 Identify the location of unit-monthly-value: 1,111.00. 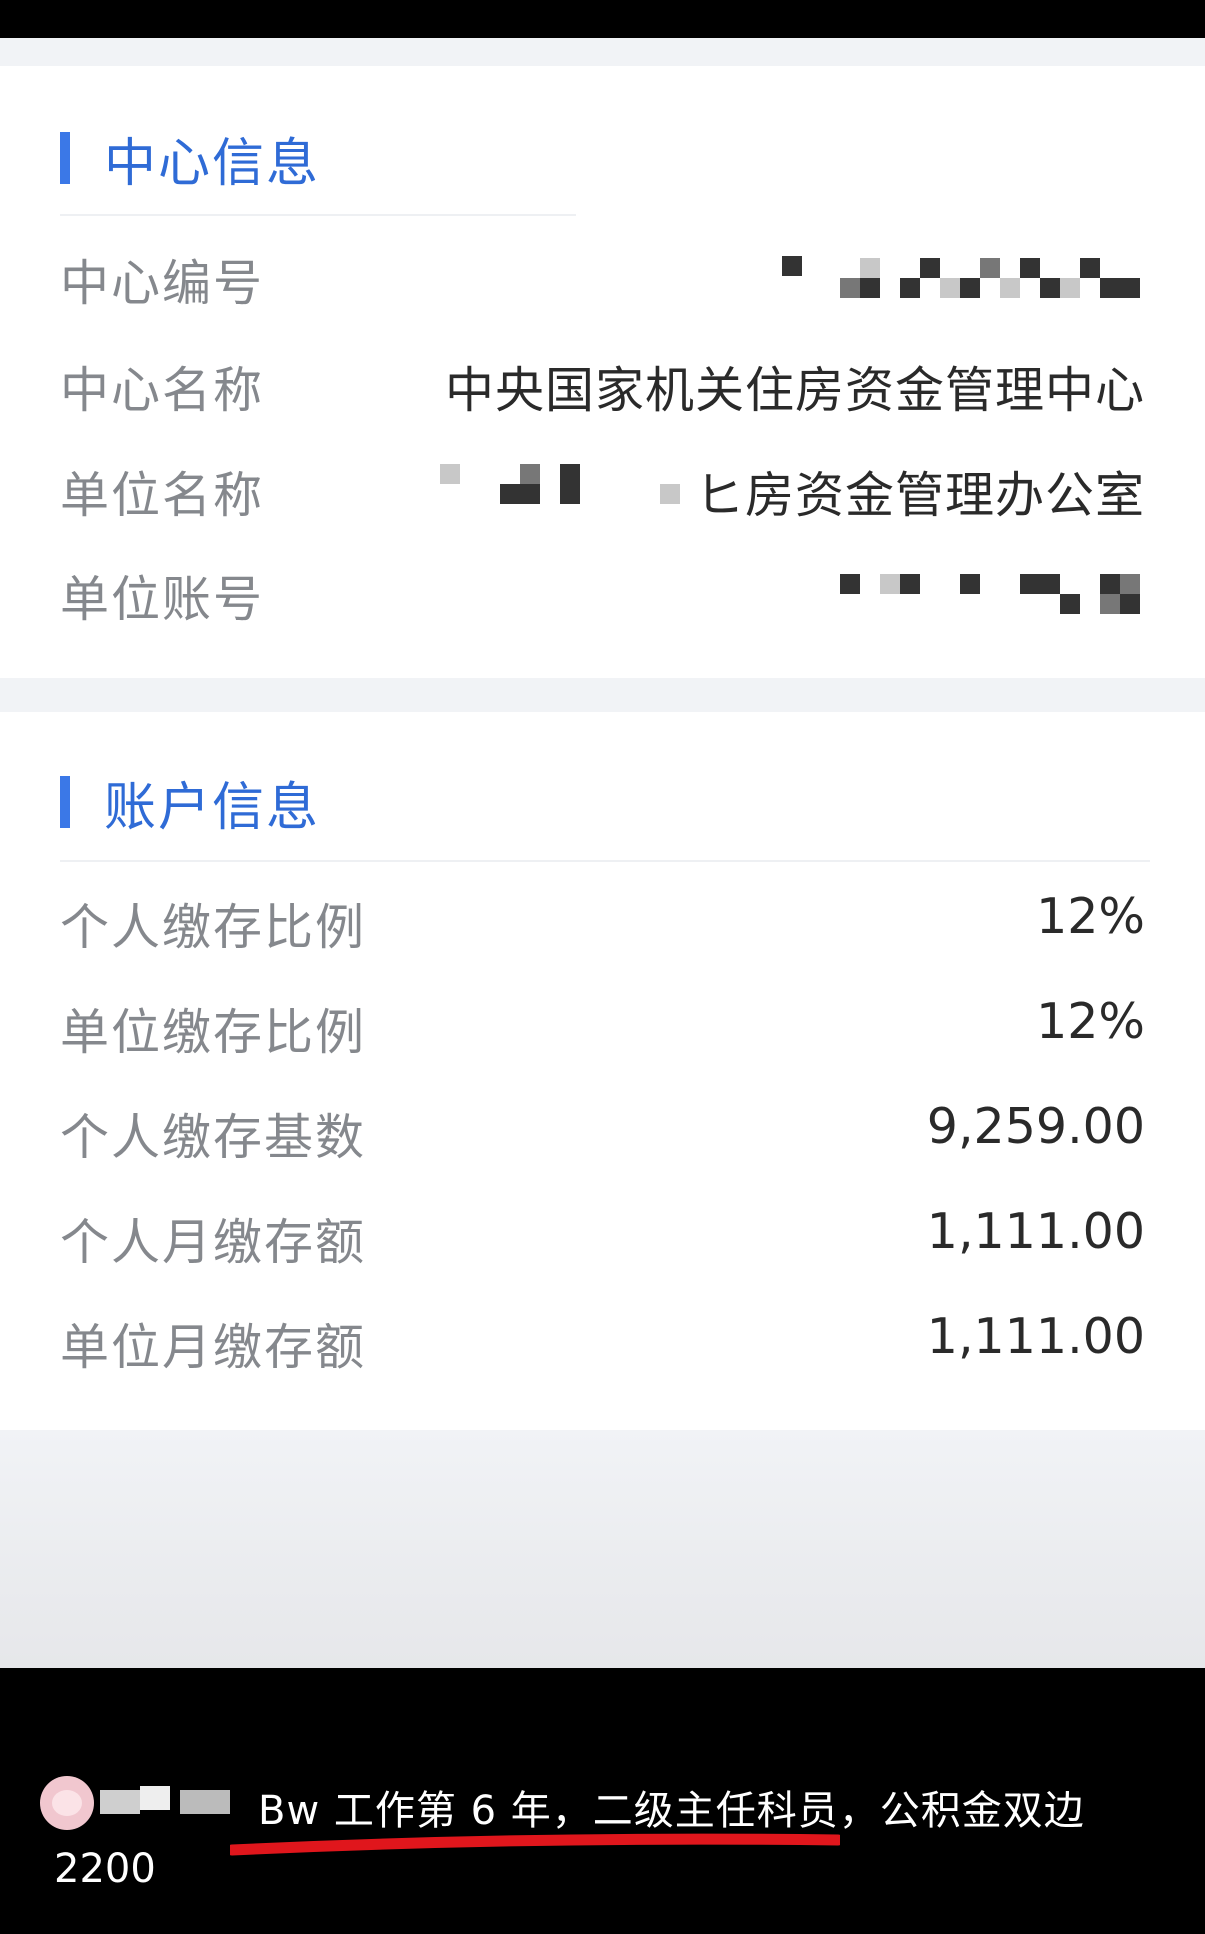
(1035, 1336).